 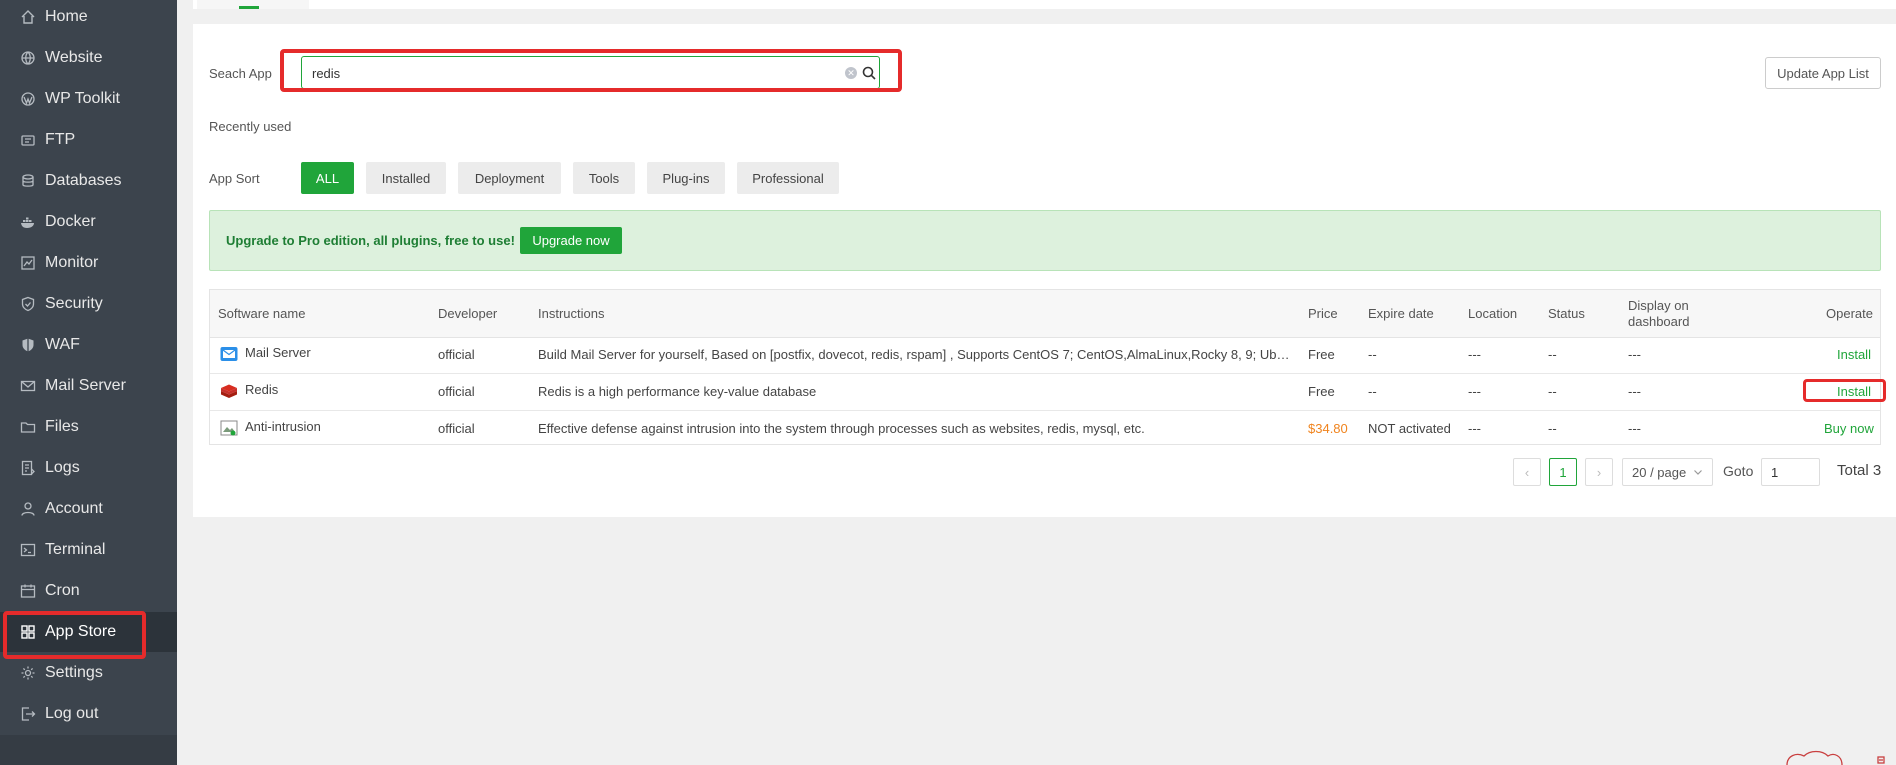 I want to click on sidebar-item-label: Docker, so click(x=70, y=221).